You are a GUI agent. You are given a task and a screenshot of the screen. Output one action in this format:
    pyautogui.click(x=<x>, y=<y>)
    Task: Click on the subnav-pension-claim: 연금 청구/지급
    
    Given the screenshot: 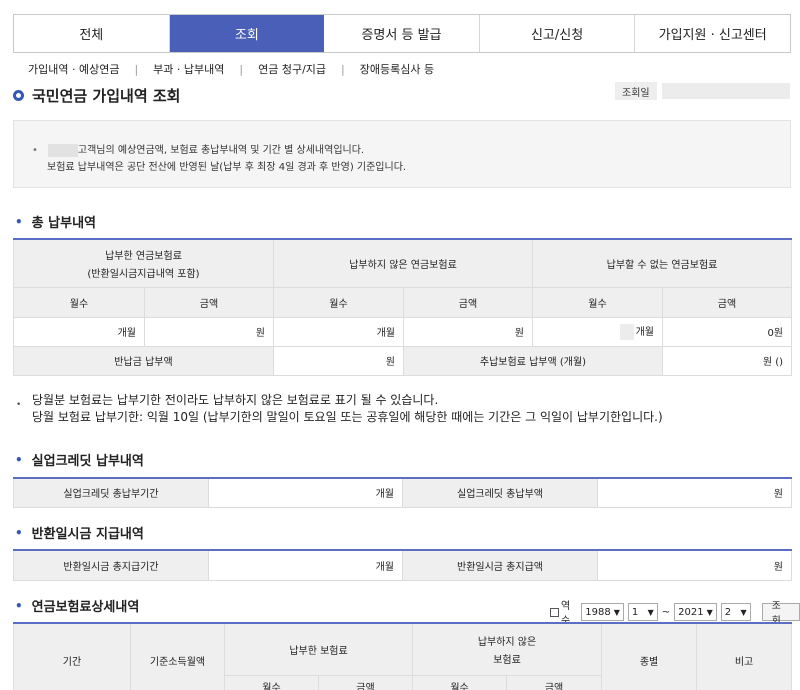 What is the action you would take?
    pyautogui.click(x=292, y=69)
    